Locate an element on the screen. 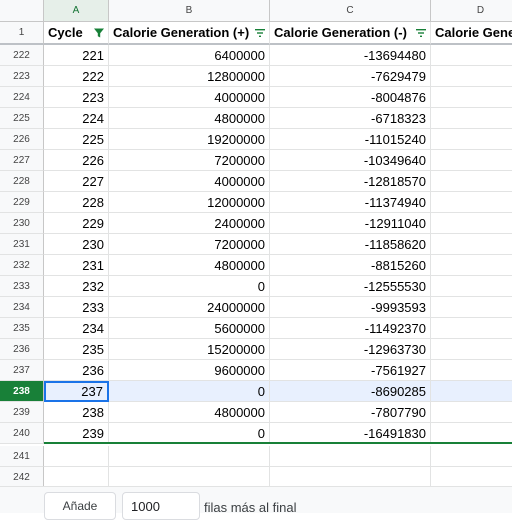 The height and width of the screenshot is (520, 512). cell-cycle: 239 is located at coordinates (76, 433).